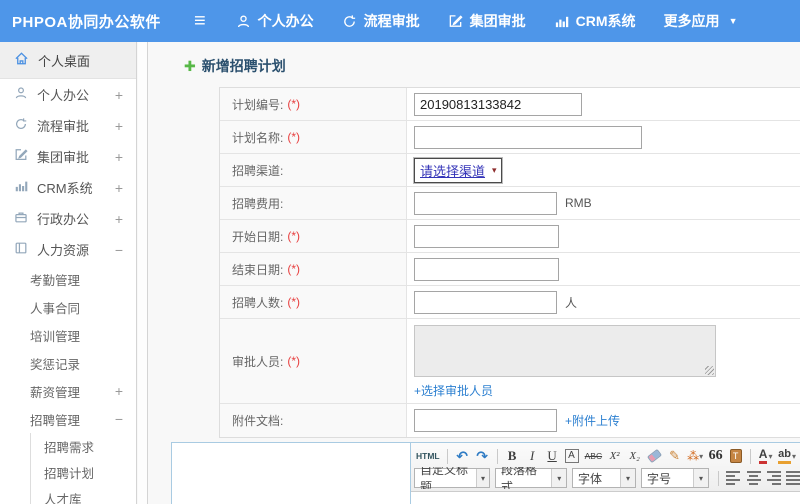 The height and width of the screenshot is (504, 800). I want to click on end-date-input, so click(486, 269).